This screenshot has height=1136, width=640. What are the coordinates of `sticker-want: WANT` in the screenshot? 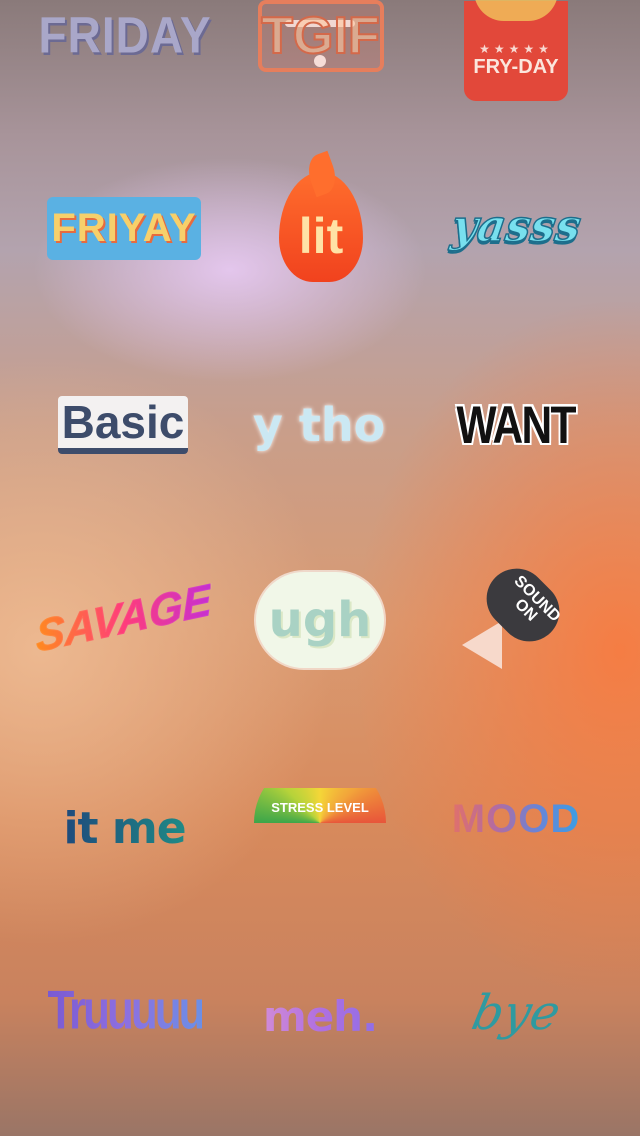 It's located at (516, 425).